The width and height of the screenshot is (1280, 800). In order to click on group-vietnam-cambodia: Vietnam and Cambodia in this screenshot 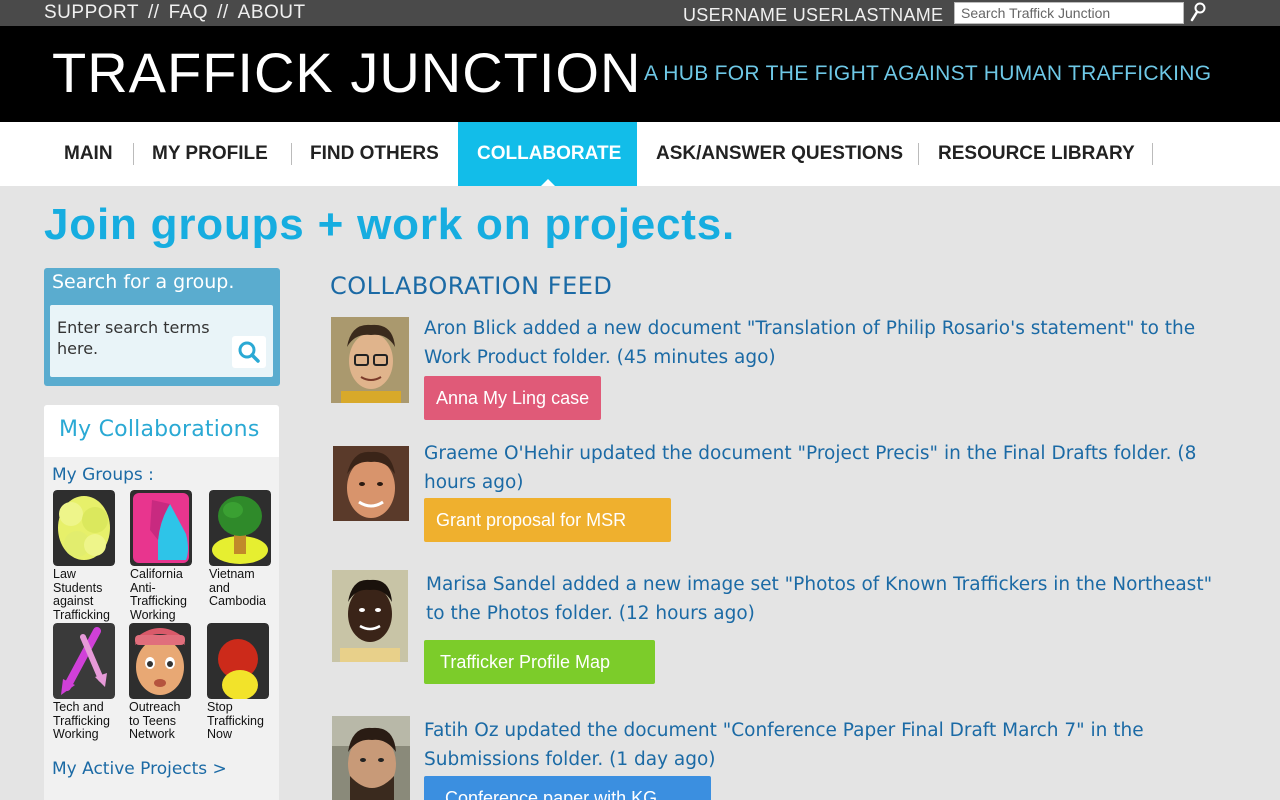, I will do `click(247, 549)`.